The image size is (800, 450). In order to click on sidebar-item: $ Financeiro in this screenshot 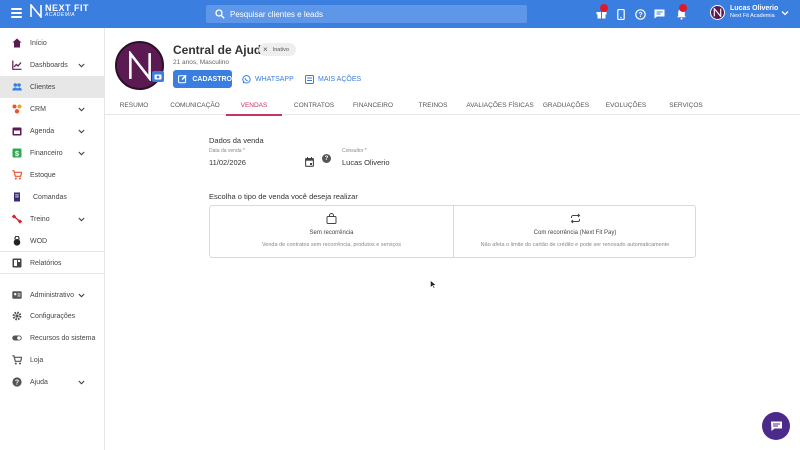, I will do `click(52, 153)`.